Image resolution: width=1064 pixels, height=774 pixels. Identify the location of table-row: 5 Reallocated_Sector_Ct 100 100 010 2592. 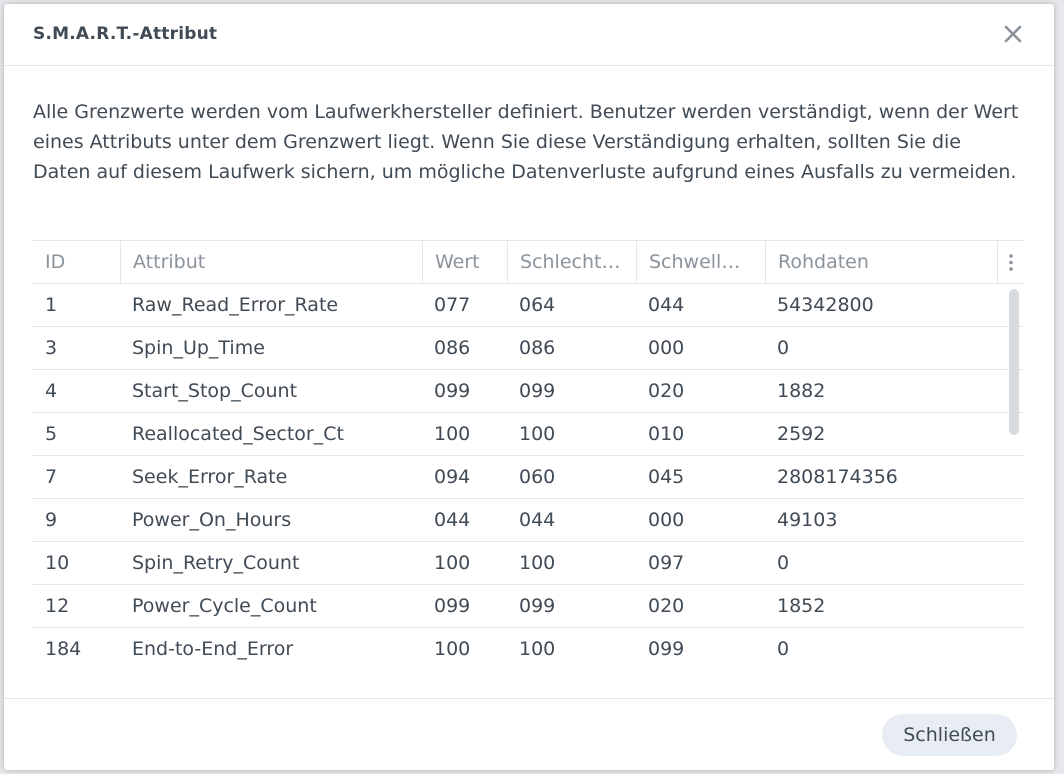
(528, 434).